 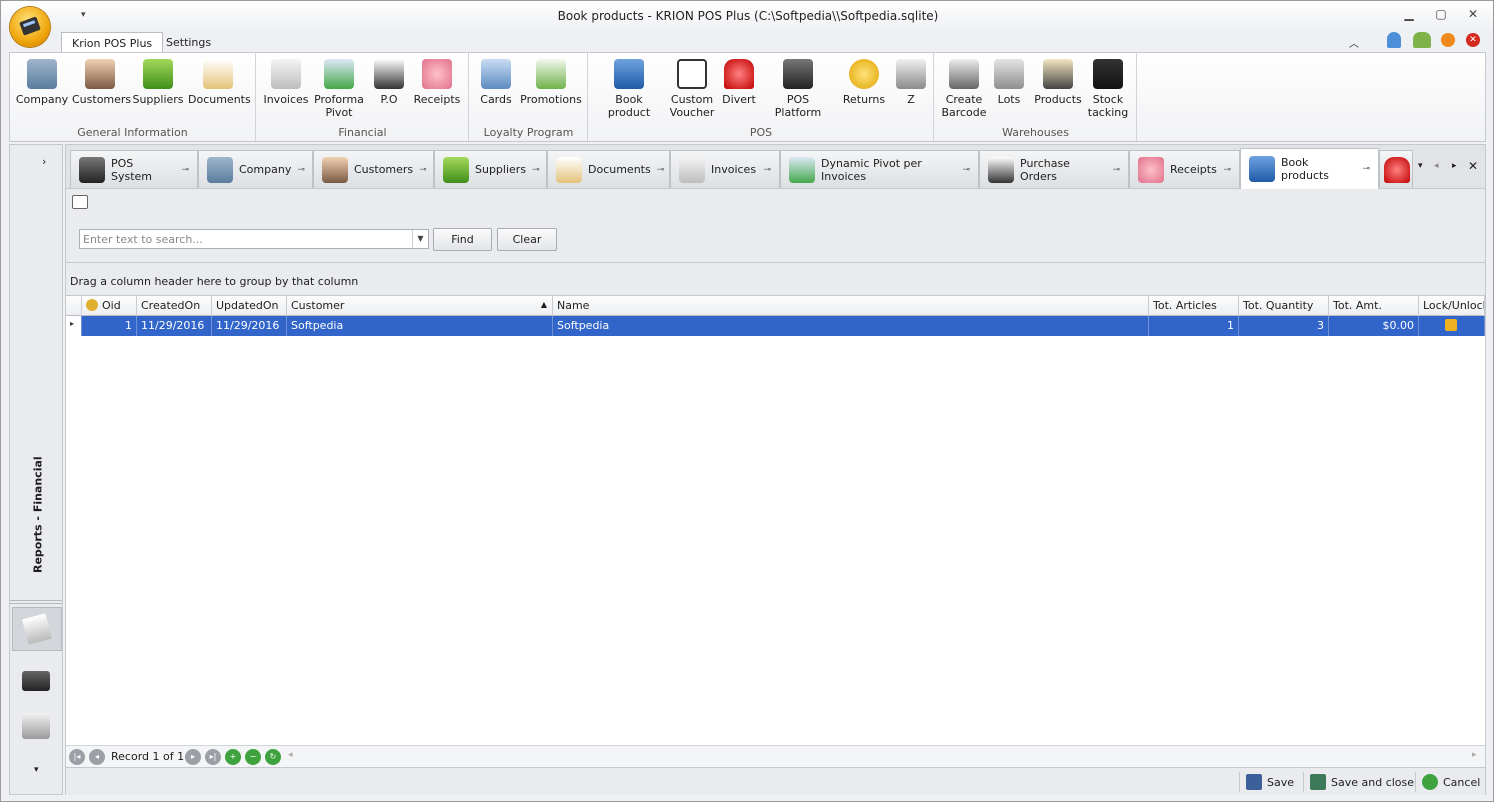 What do you see at coordinates (290, 755) in the screenshot?
I see `hscroll-left-icon: ◂` at bounding box center [290, 755].